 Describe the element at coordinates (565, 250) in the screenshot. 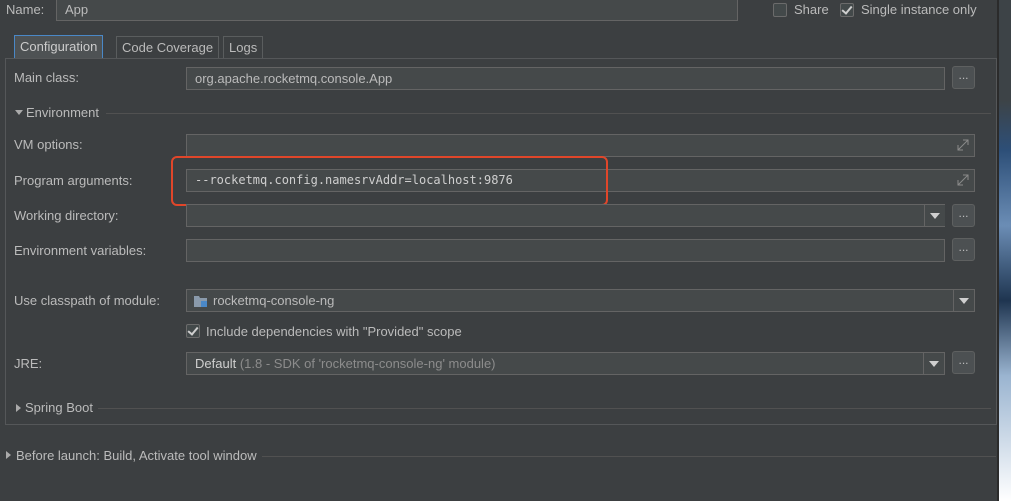

I see `environment-variables-input` at that location.